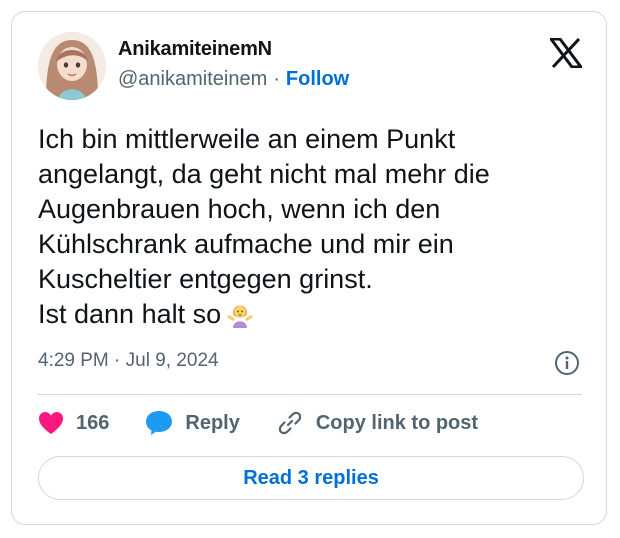 This screenshot has height=538, width=620. Describe the element at coordinates (73, 423) in the screenshot. I see `like-button: 166` at that location.